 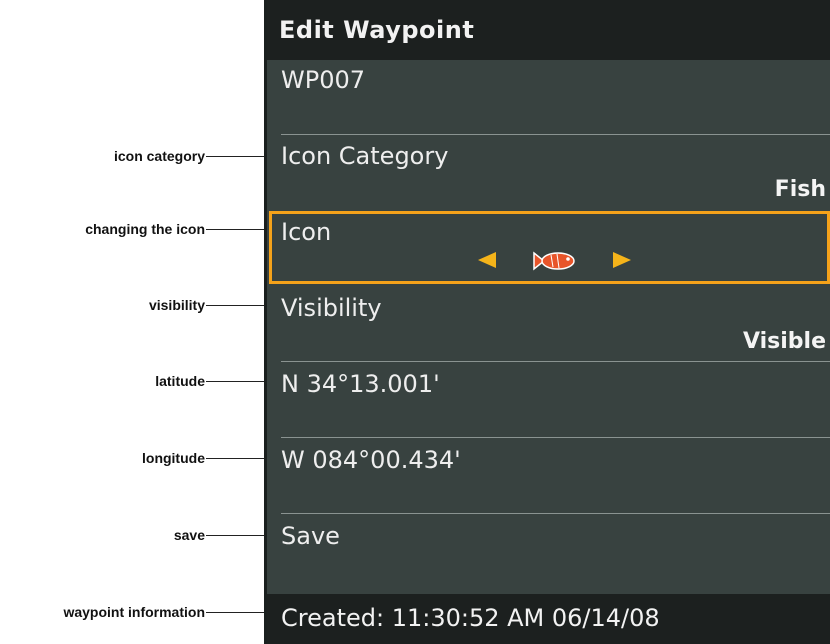 What do you see at coordinates (173, 458) in the screenshot?
I see `callout-longitude: longitude` at bounding box center [173, 458].